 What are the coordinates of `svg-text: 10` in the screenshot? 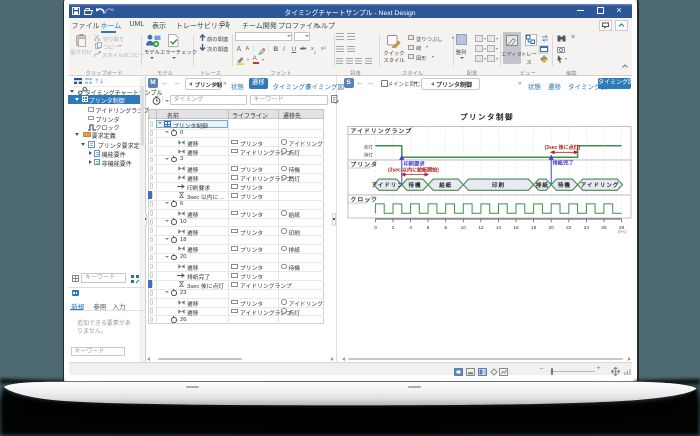 It's located at (464, 228).